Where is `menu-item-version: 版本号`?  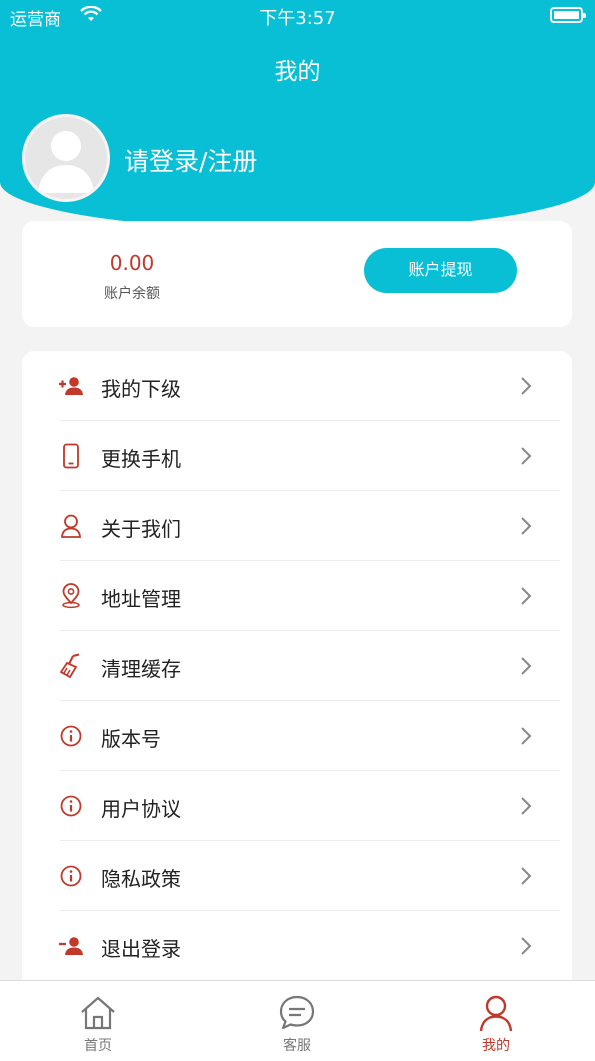 menu-item-version: 版本号 is located at coordinates (297, 736).